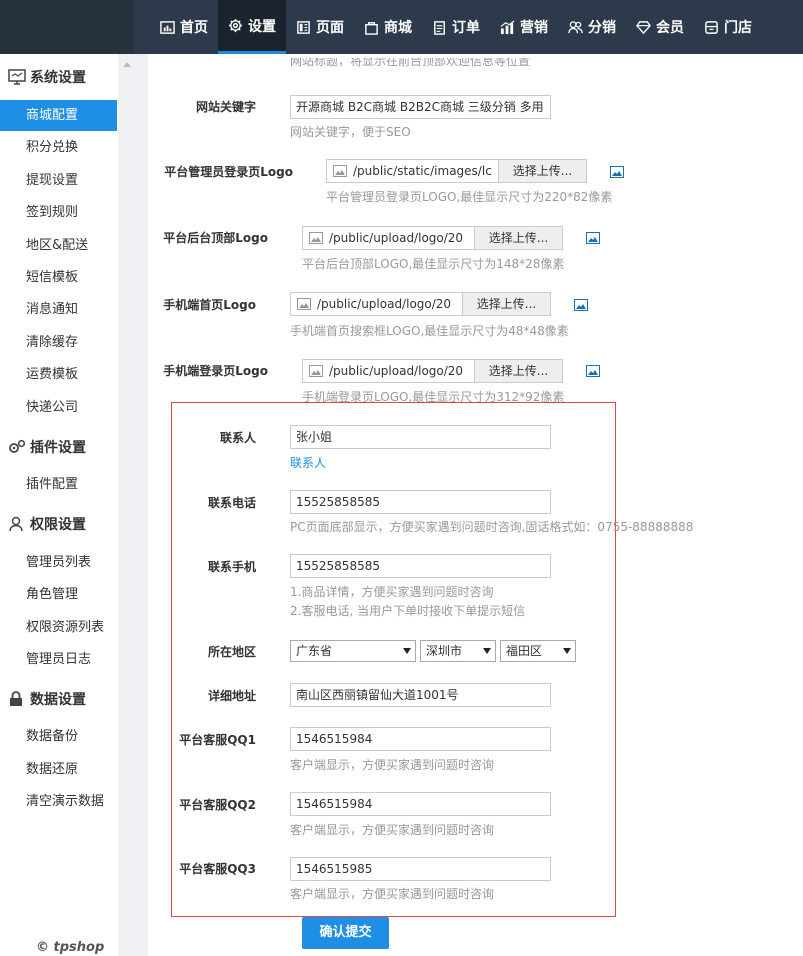 This screenshot has width=803, height=956. I want to click on keywords-label: 网站关键字, so click(225, 107).